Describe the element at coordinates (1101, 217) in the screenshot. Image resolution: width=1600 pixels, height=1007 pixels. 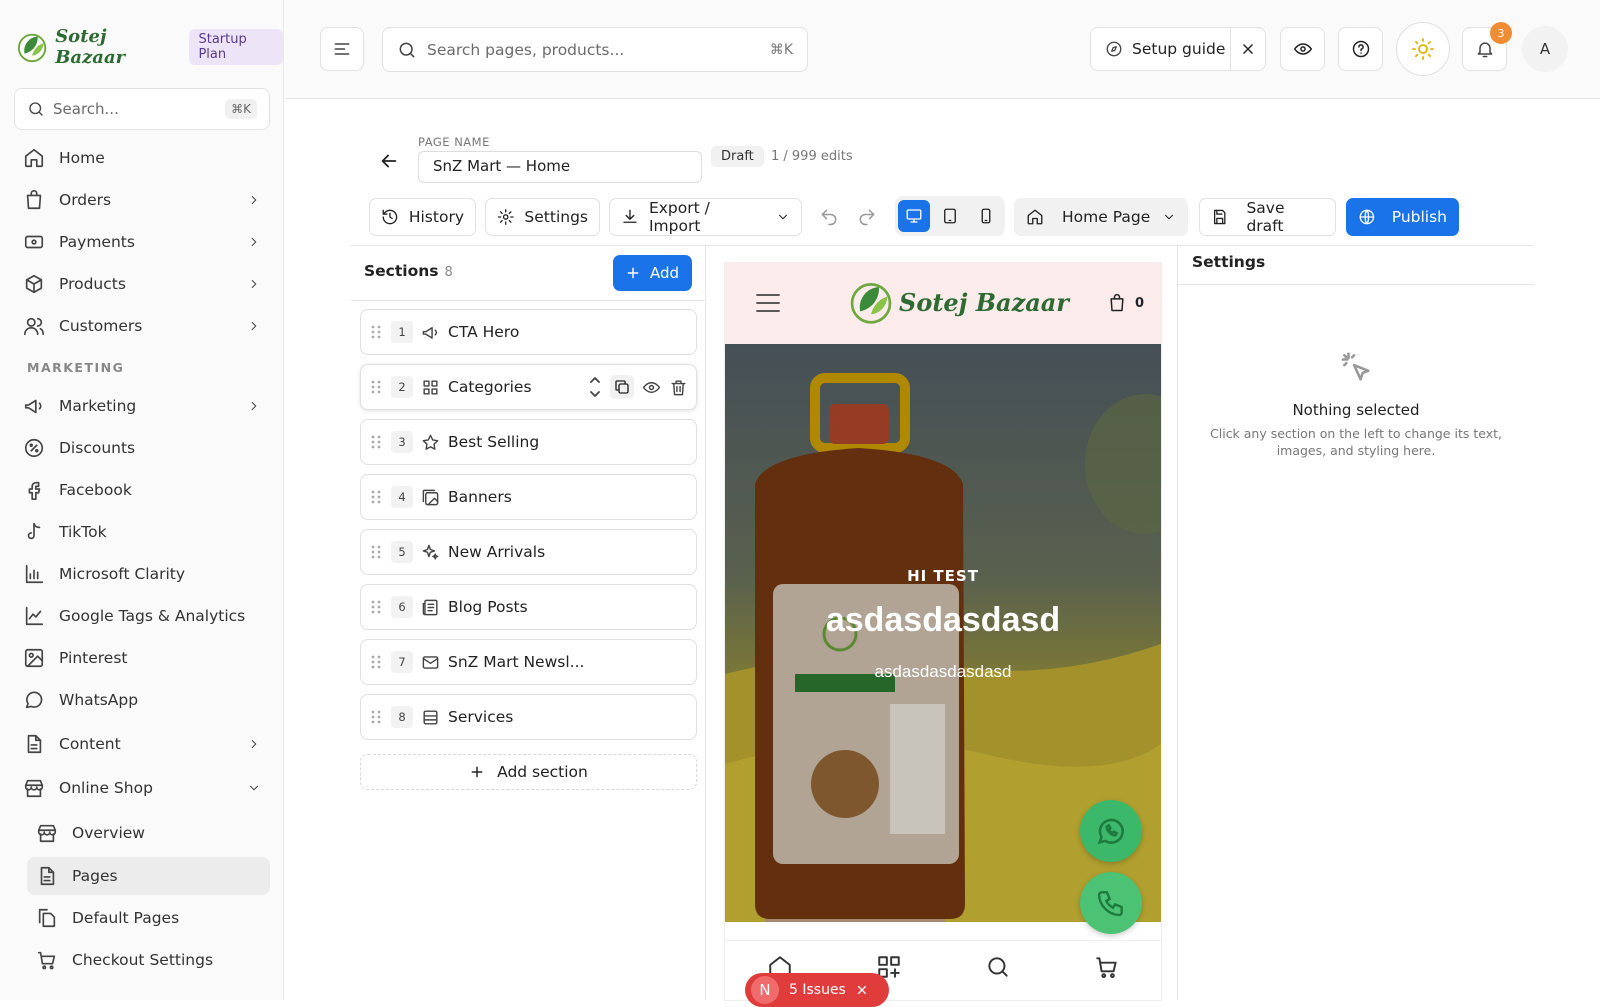
I see `page-select-dropdown: Home Page` at that location.